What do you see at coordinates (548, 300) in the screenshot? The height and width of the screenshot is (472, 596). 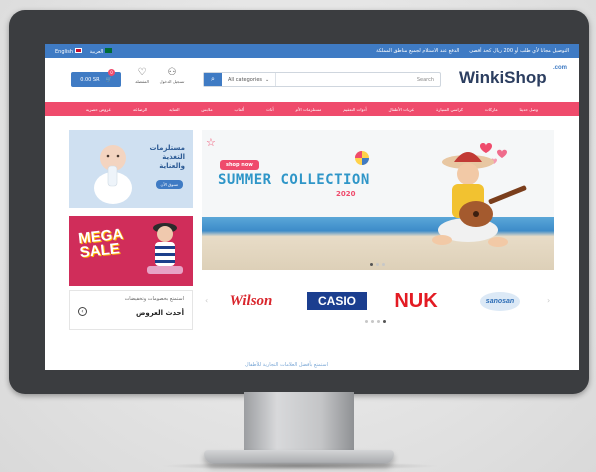 I see `brands-next-arrow: ›` at bounding box center [548, 300].